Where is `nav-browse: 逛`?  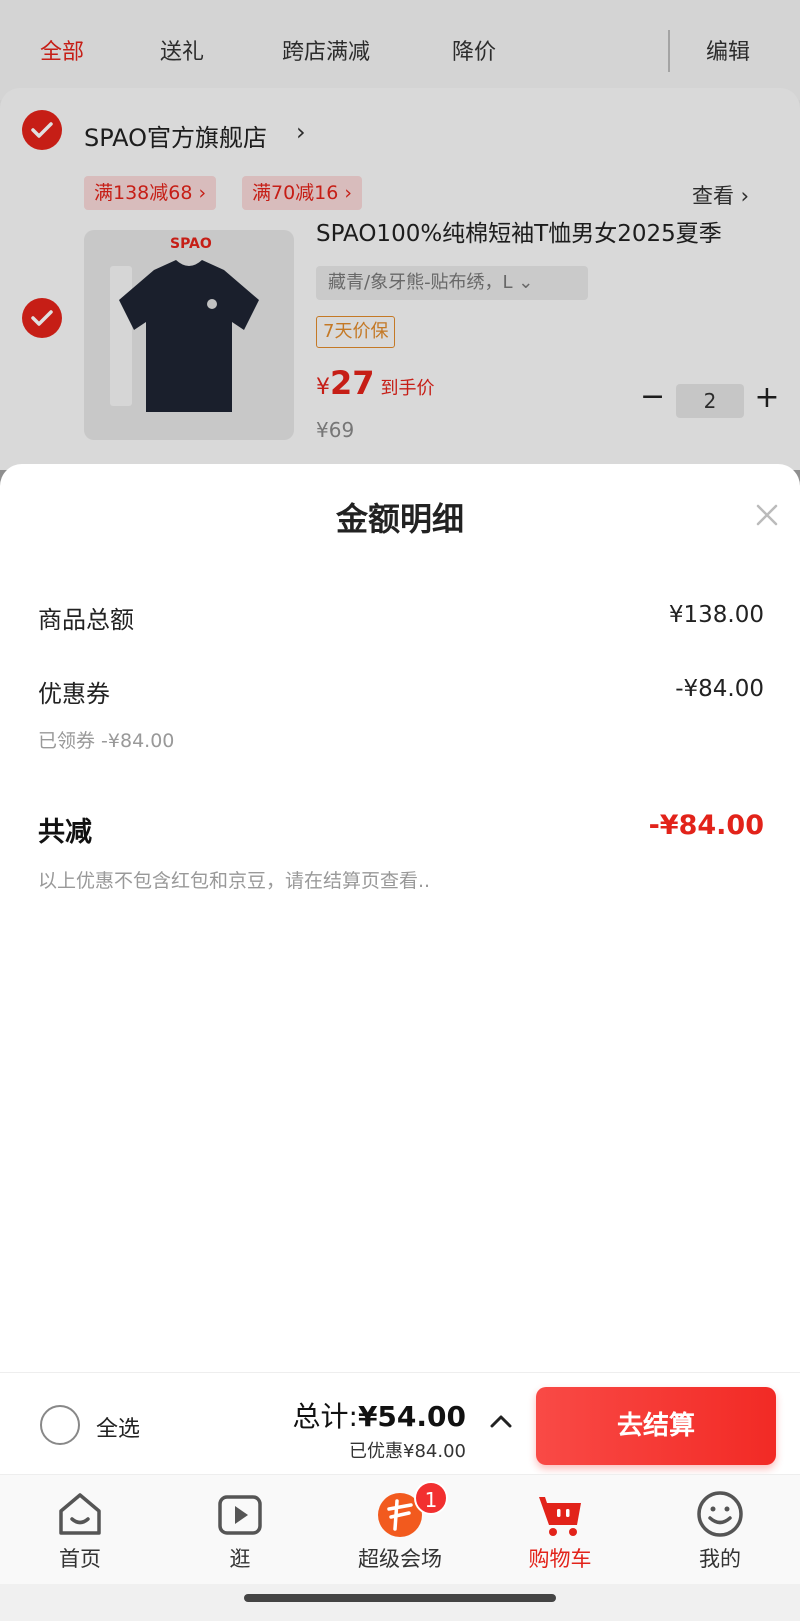 nav-browse: 逛 is located at coordinates (240, 1530).